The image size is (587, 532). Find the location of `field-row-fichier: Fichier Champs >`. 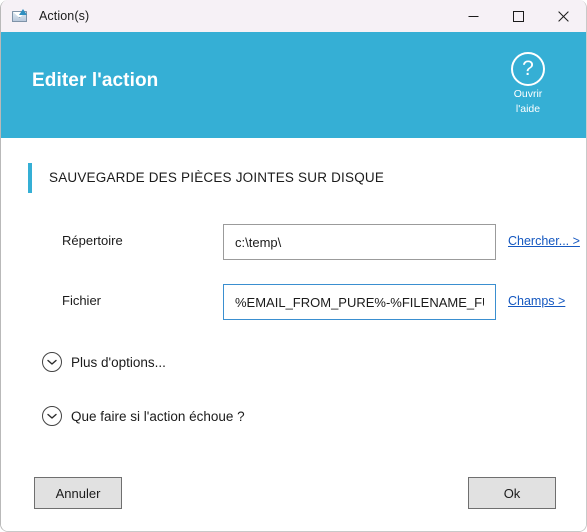

field-row-fichier: Fichier Champs > is located at coordinates (293, 302).